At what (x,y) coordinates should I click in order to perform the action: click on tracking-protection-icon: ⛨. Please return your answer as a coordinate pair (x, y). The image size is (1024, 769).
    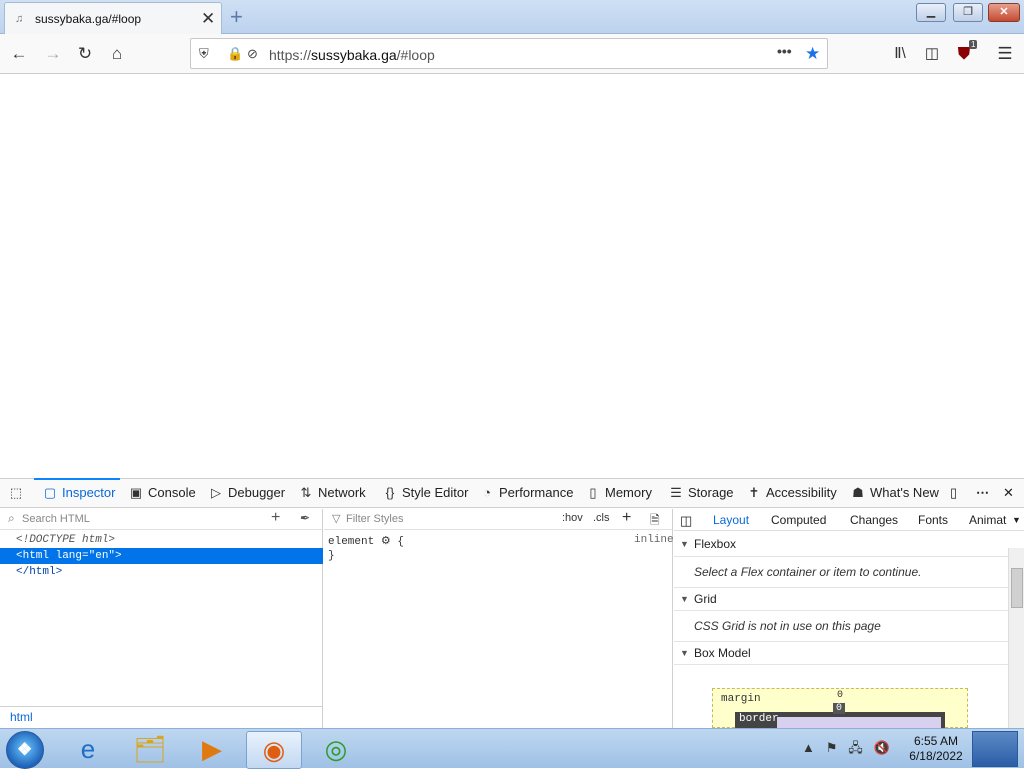
    Looking at the image, I should click on (204, 54).